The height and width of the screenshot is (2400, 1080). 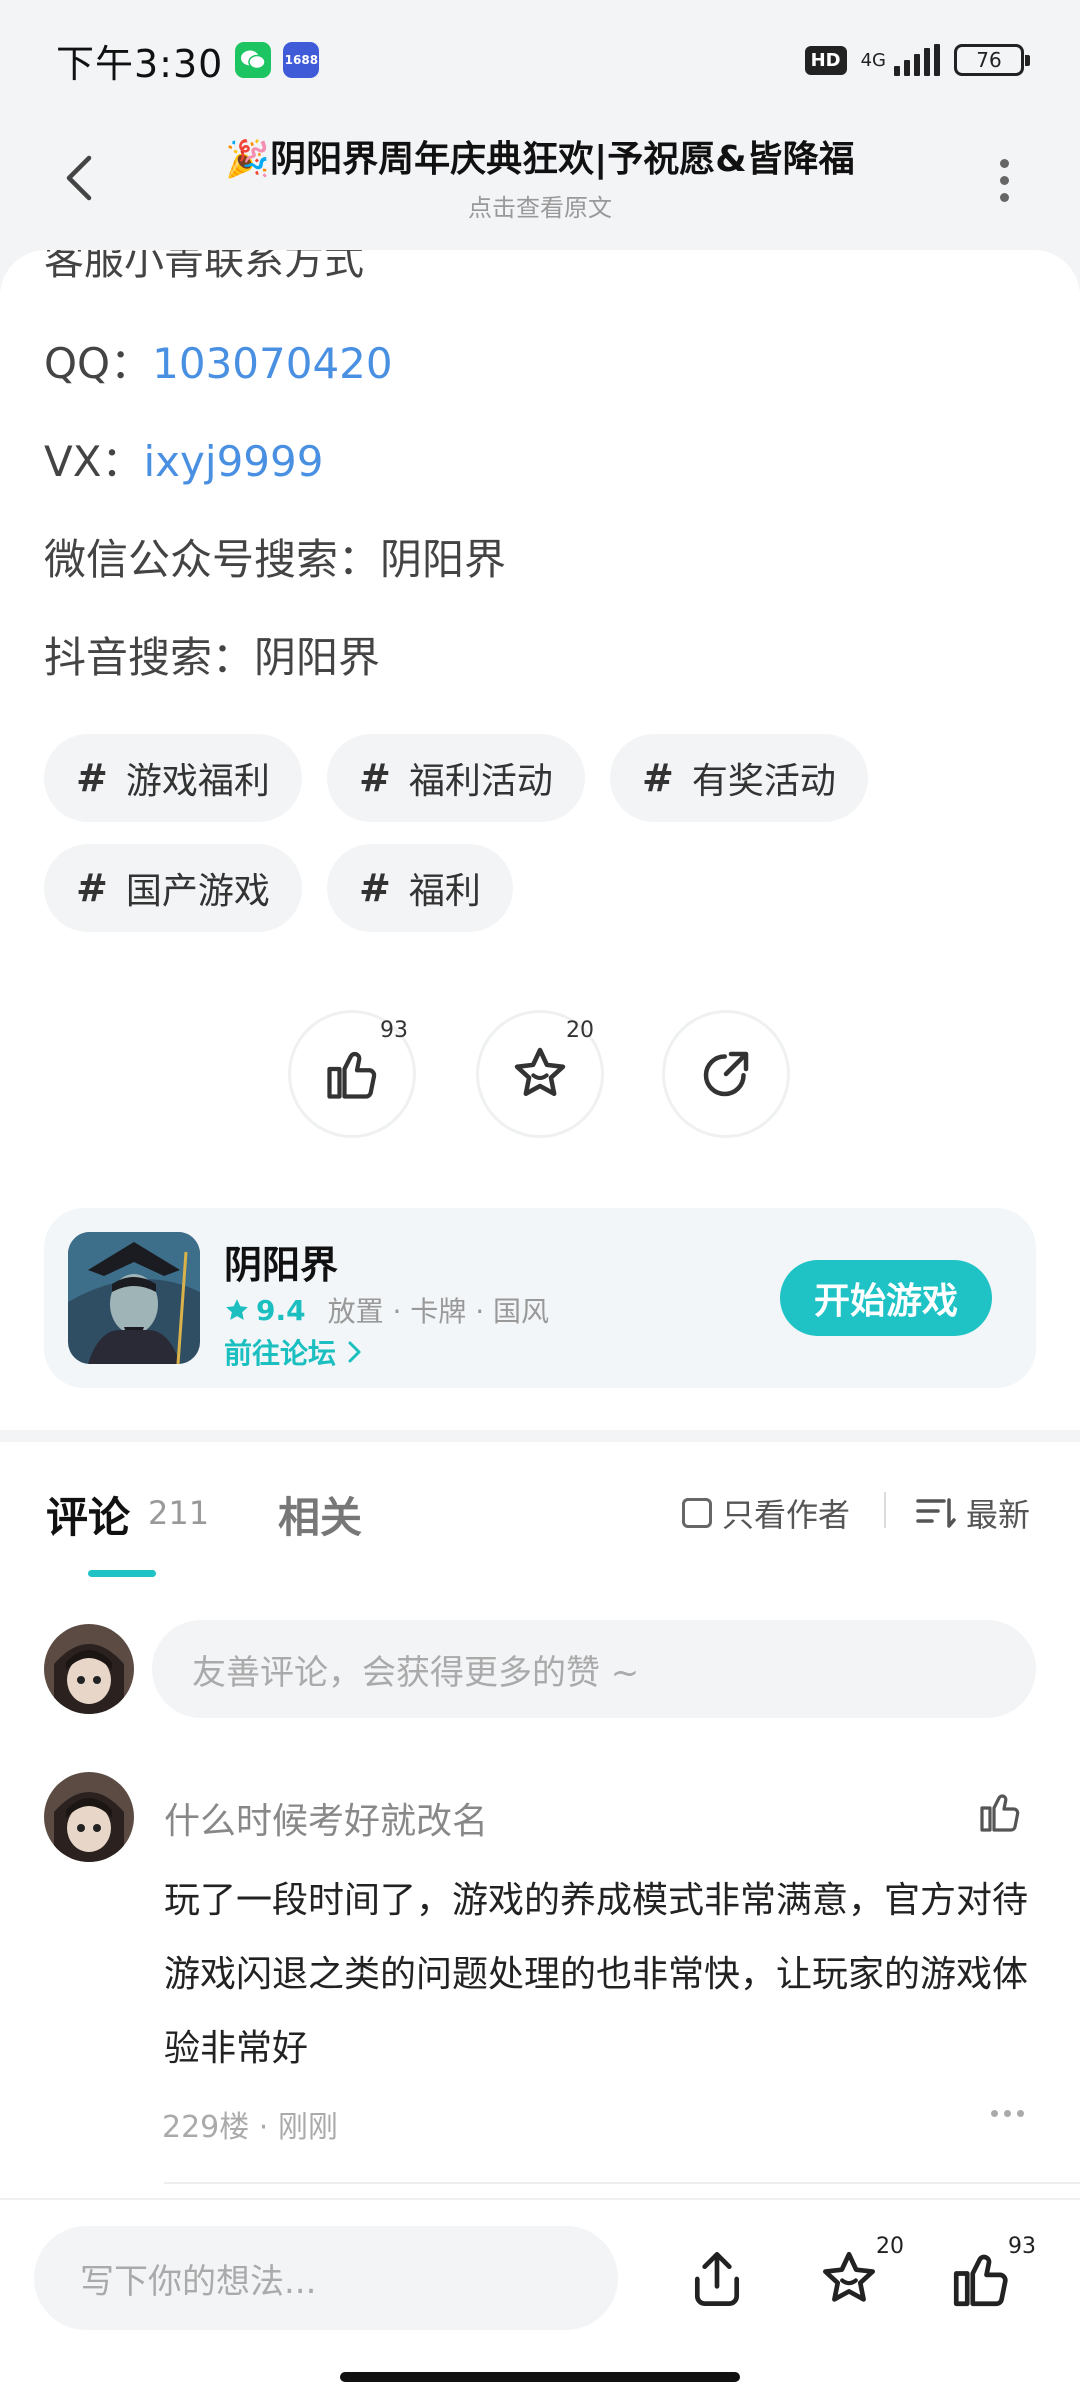 What do you see at coordinates (275, 559) in the screenshot?
I see `wechat-search-line: 微信公众号搜索：阴阳界` at bounding box center [275, 559].